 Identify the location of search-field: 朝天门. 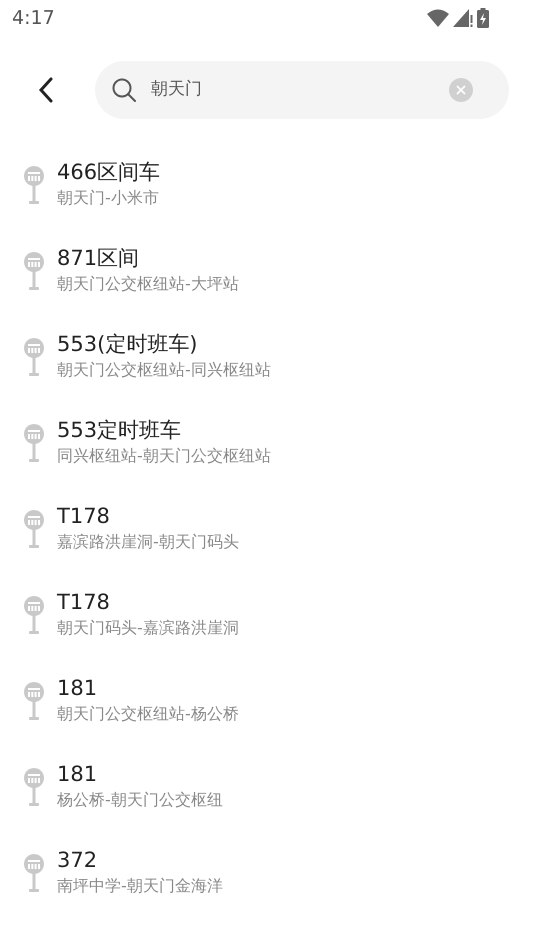
(302, 90).